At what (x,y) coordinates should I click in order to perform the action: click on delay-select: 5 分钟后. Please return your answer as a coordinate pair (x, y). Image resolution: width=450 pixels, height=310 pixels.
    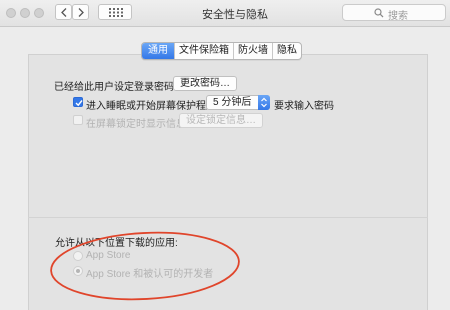
    Looking at the image, I should click on (238, 102).